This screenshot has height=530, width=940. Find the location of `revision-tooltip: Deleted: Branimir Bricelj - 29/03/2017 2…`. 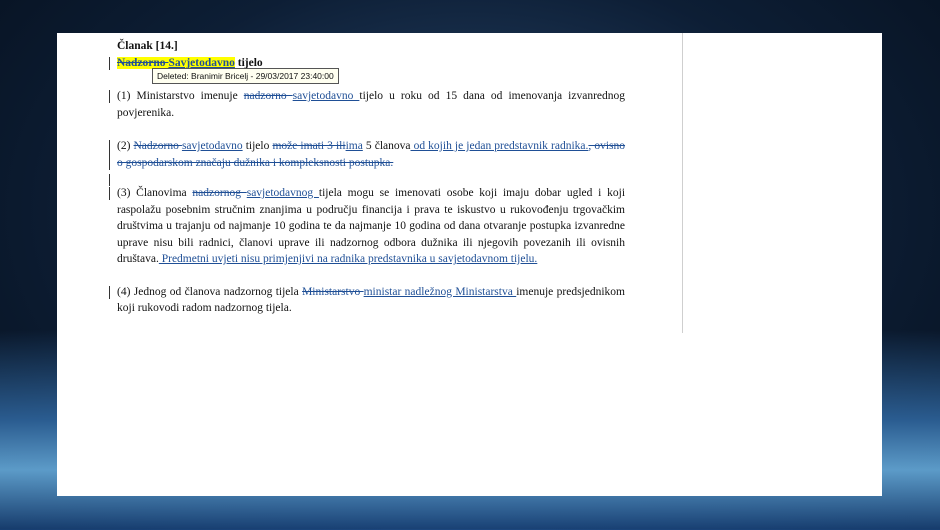

revision-tooltip: Deleted: Branimir Bricelj - 29/03/2017 2… is located at coordinates (245, 76).